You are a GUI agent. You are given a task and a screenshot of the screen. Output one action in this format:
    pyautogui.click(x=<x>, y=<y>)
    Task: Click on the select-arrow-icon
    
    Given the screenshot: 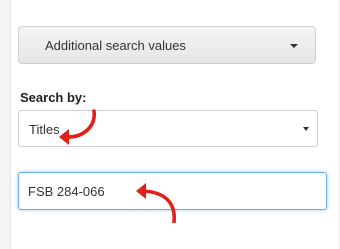 What is the action you would take?
    pyautogui.click(x=306, y=129)
    